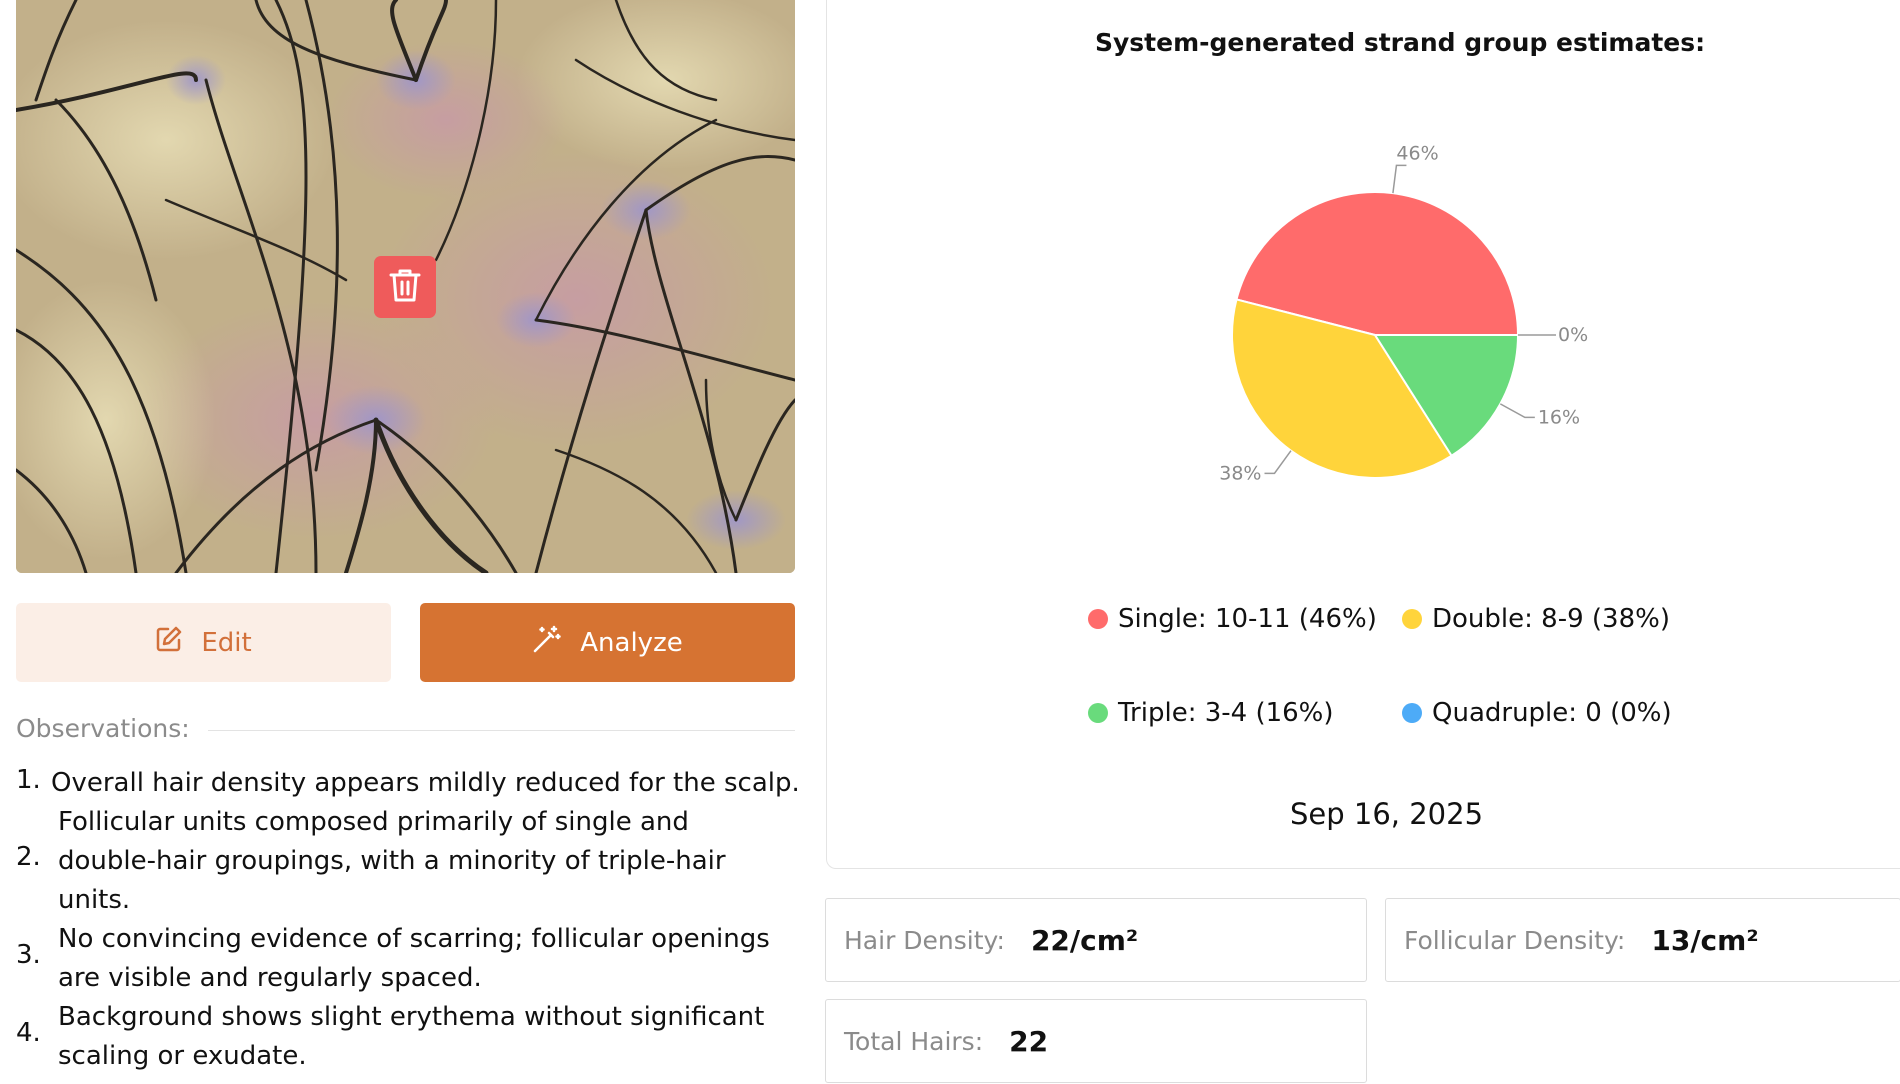 The image size is (1900, 1084). What do you see at coordinates (631, 642) in the screenshot?
I see `analyze-button-label: Analyze` at bounding box center [631, 642].